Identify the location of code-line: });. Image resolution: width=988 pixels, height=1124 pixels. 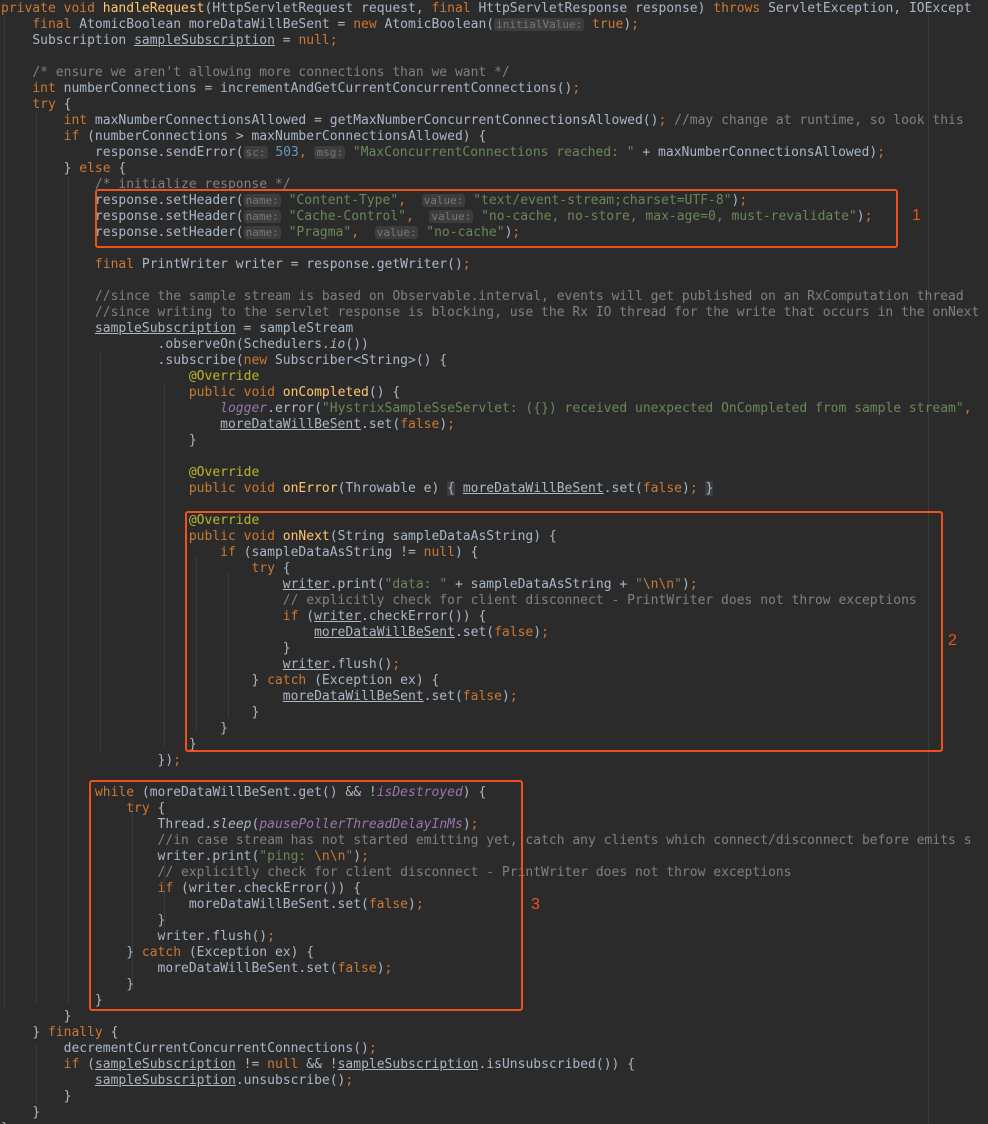
(91, 761).